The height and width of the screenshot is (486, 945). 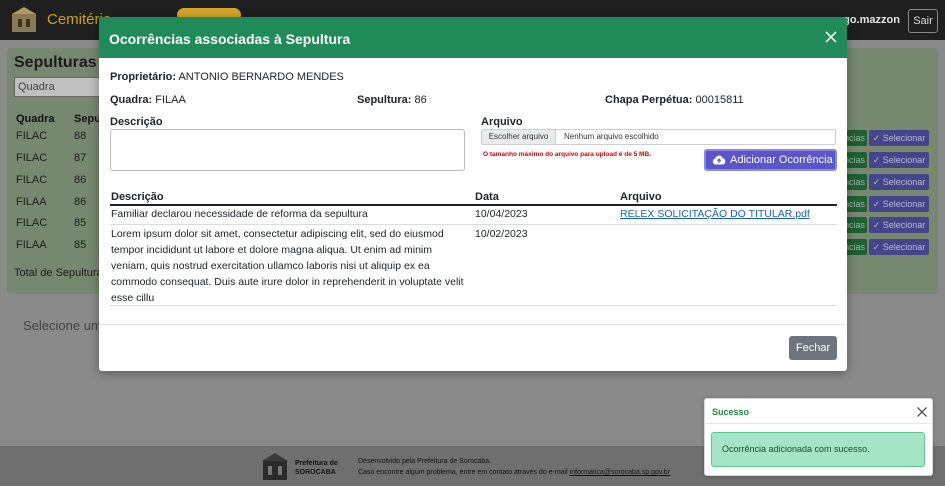 I want to click on cloud-upload-icon, so click(x=719, y=160).